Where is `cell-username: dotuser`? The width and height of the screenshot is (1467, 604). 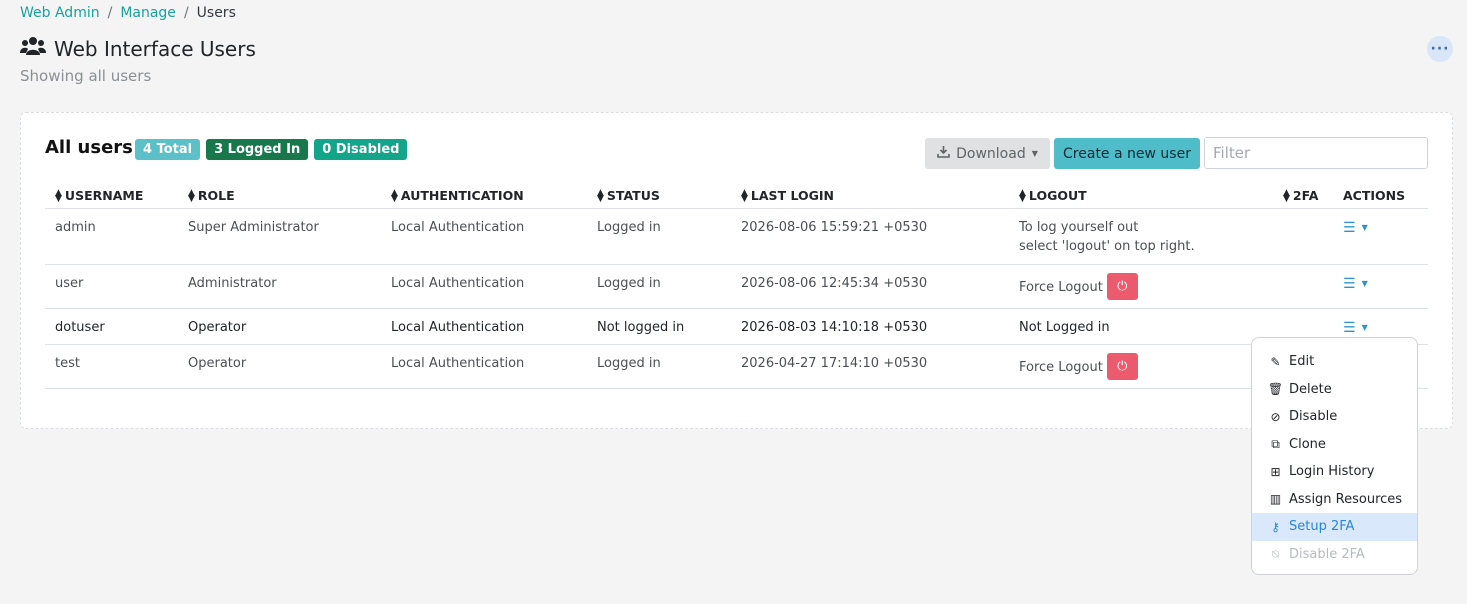
cell-username: dotuser is located at coordinates (111, 326).